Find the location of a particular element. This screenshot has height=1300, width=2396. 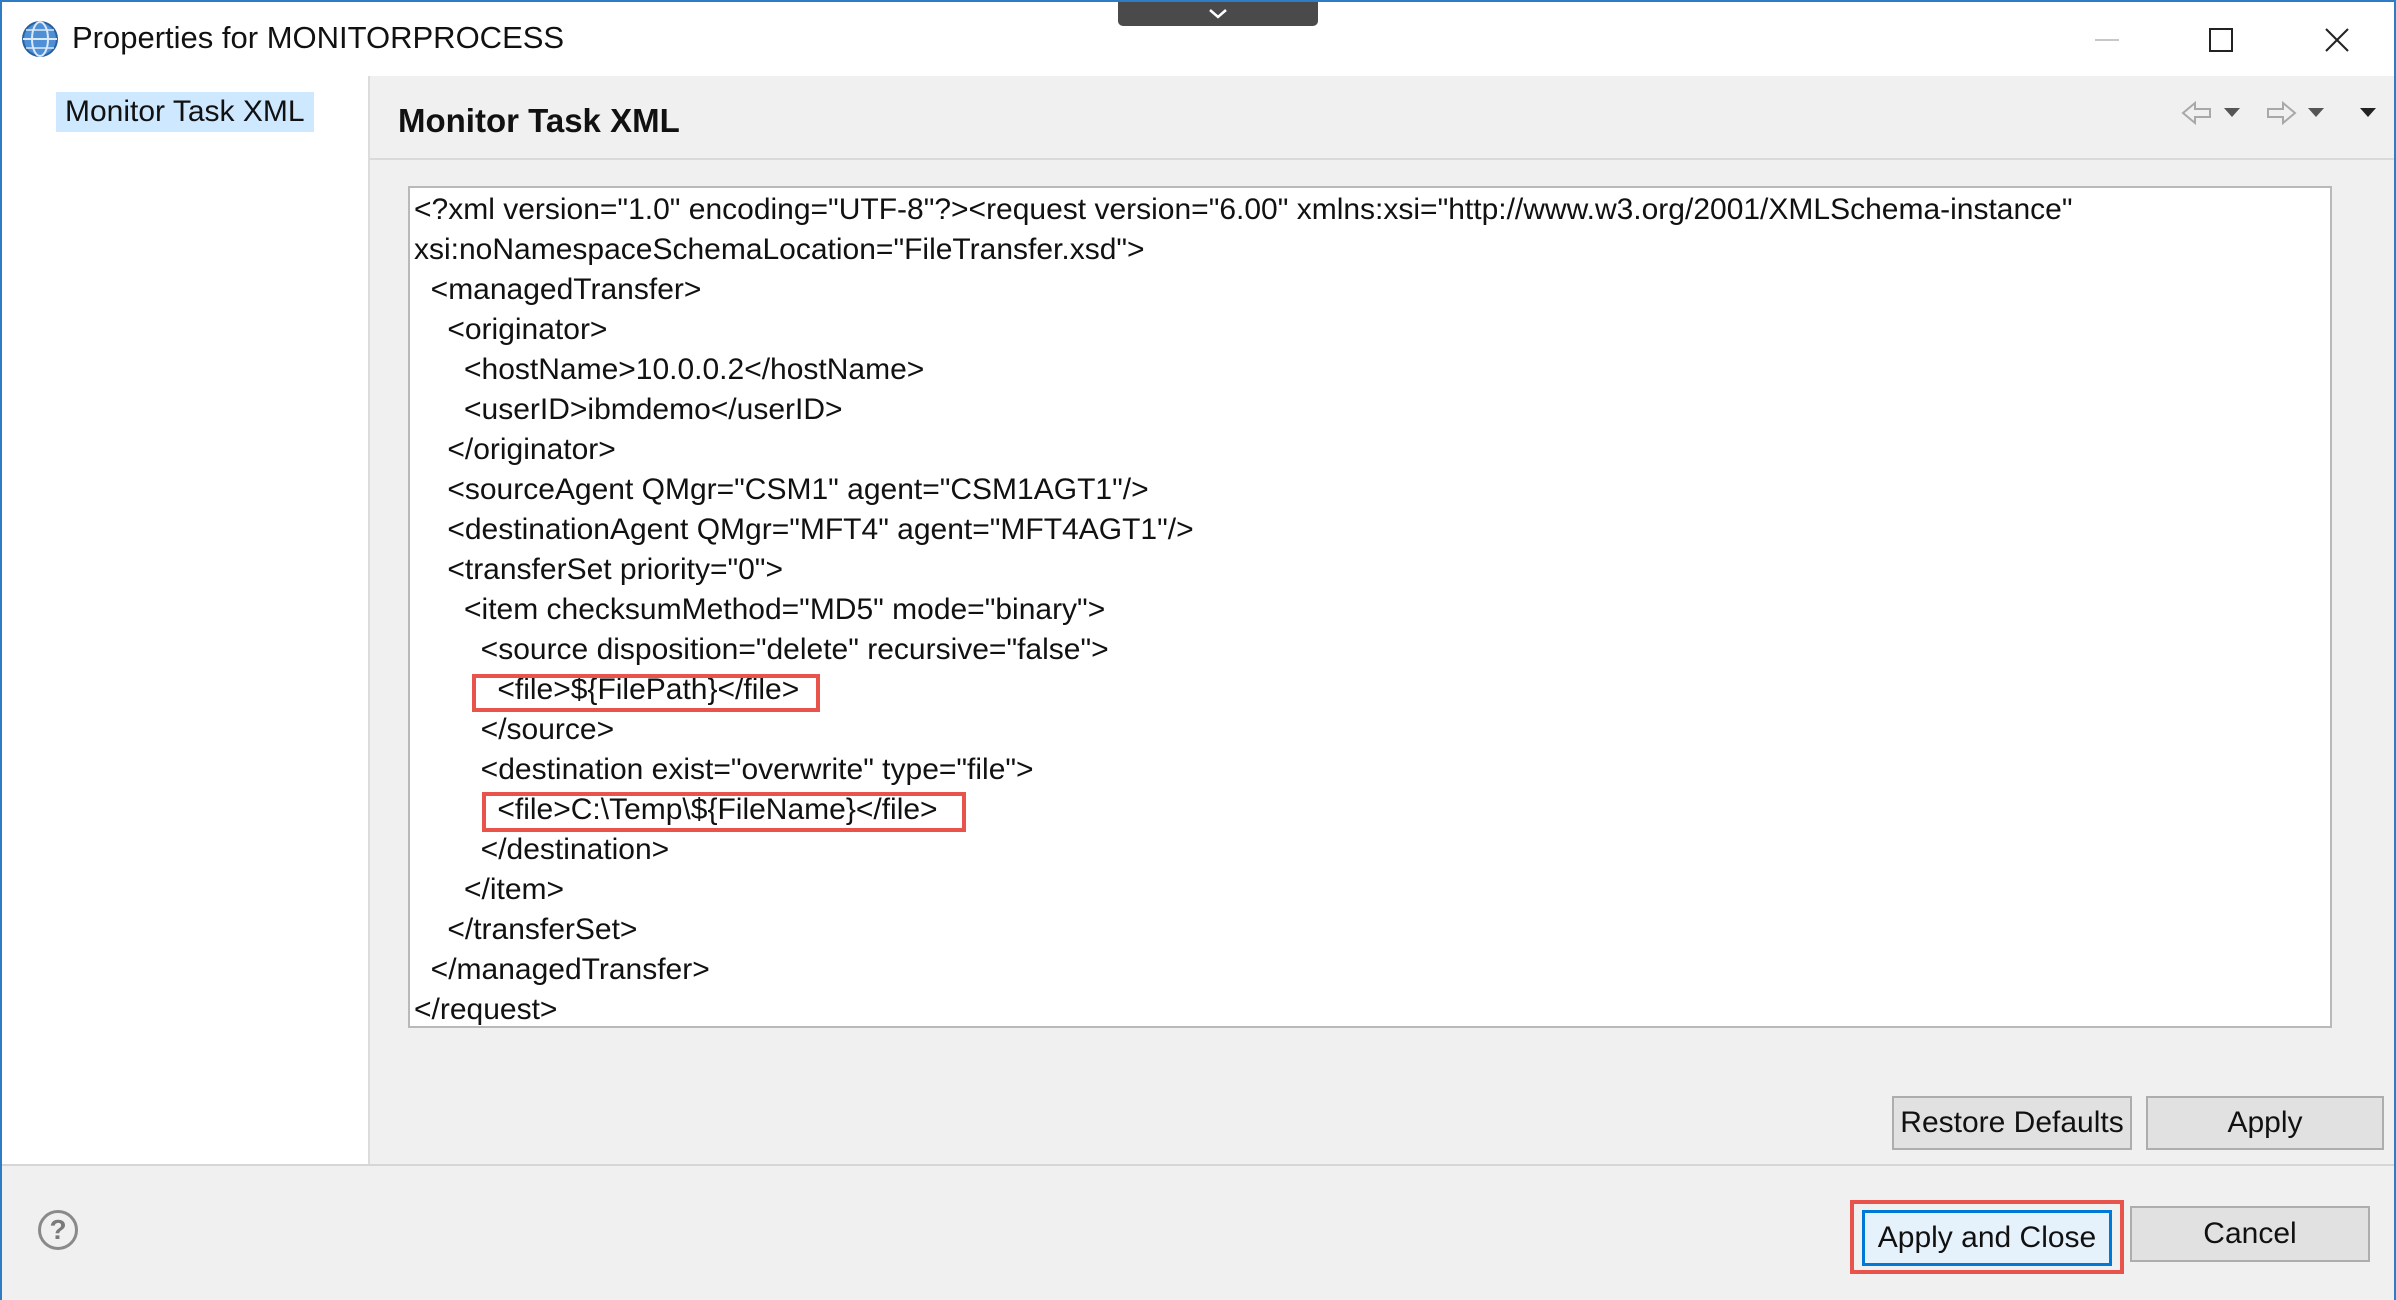

xml-line: </source> is located at coordinates (514, 729).